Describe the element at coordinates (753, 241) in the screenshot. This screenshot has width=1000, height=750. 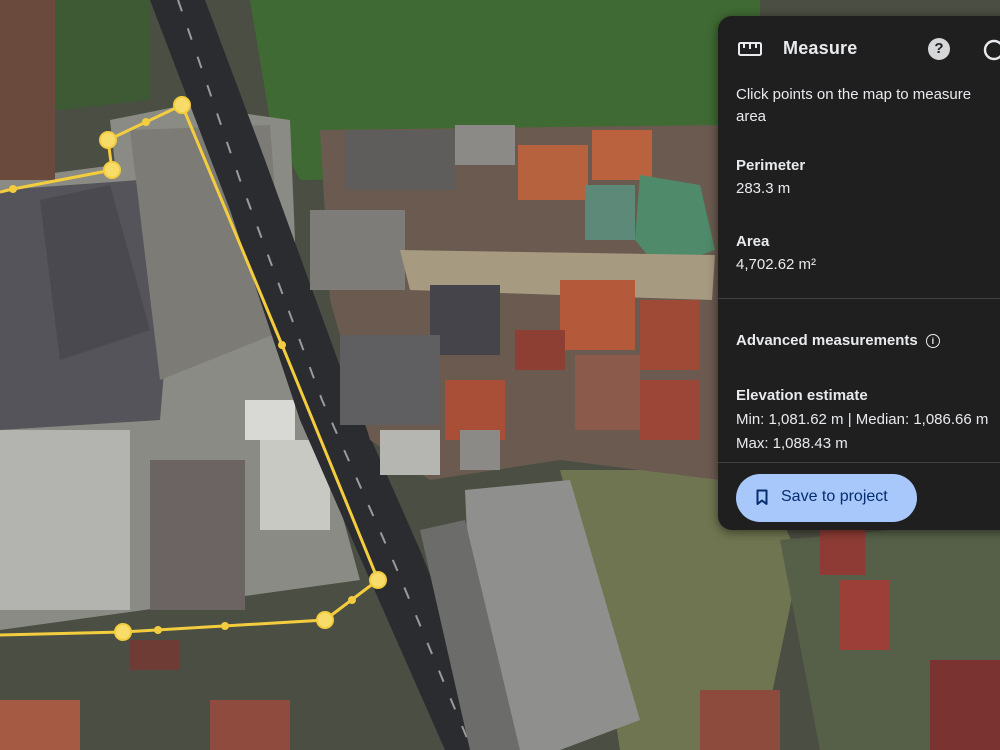
I see `area-label: Area` at that location.